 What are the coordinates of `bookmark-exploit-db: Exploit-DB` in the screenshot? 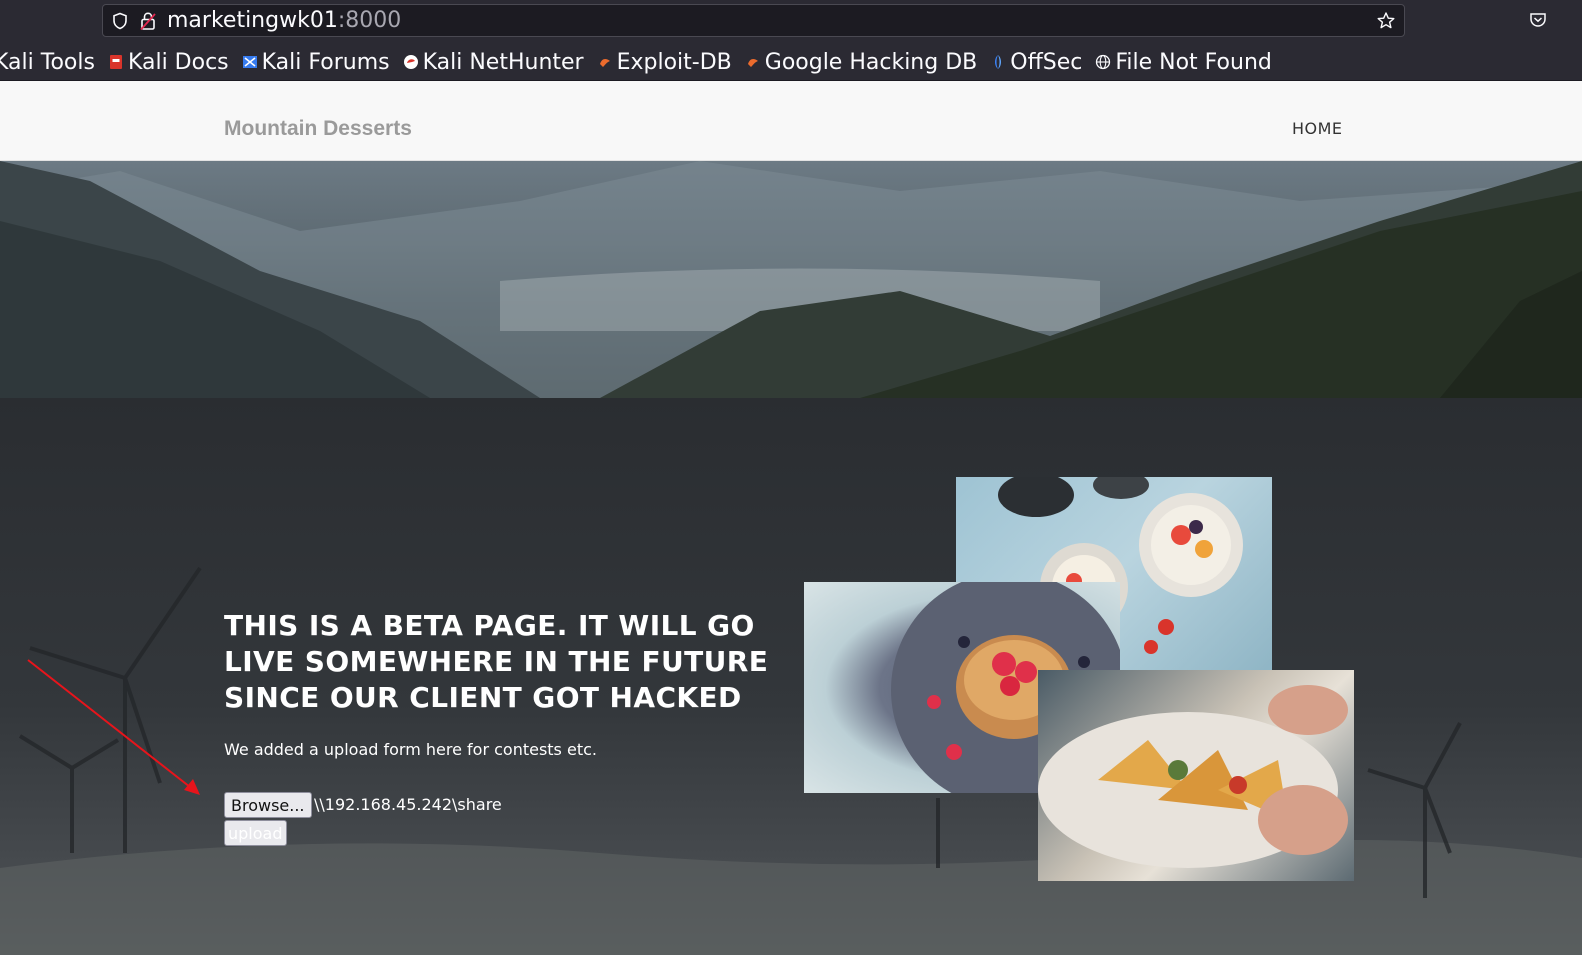 It's located at (664, 62).